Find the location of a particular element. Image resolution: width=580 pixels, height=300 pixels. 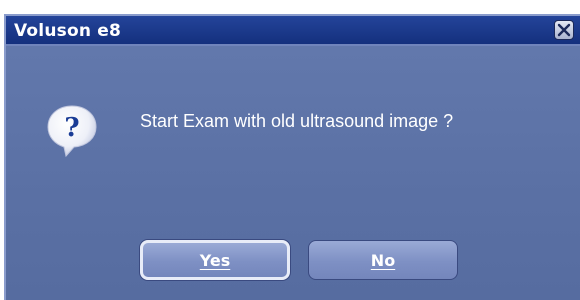

titlebar: Voluson e8 is located at coordinates (293, 31).